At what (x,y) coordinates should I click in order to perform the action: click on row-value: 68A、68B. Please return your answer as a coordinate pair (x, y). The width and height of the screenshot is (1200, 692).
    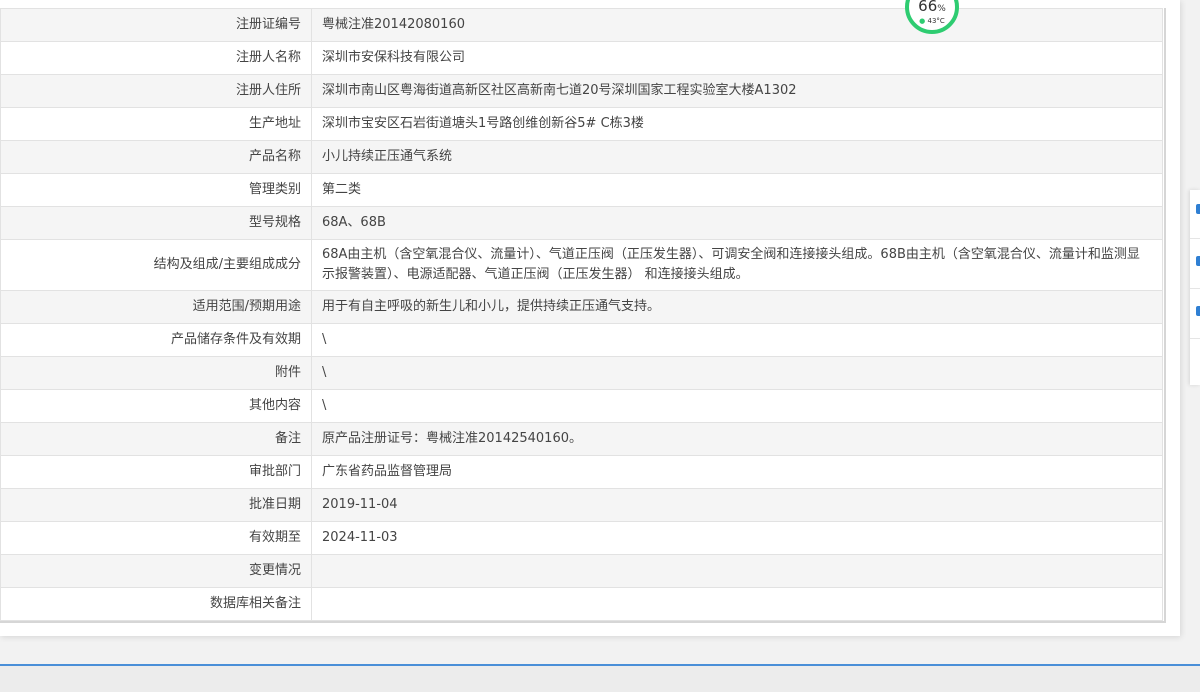
    Looking at the image, I should click on (737, 223).